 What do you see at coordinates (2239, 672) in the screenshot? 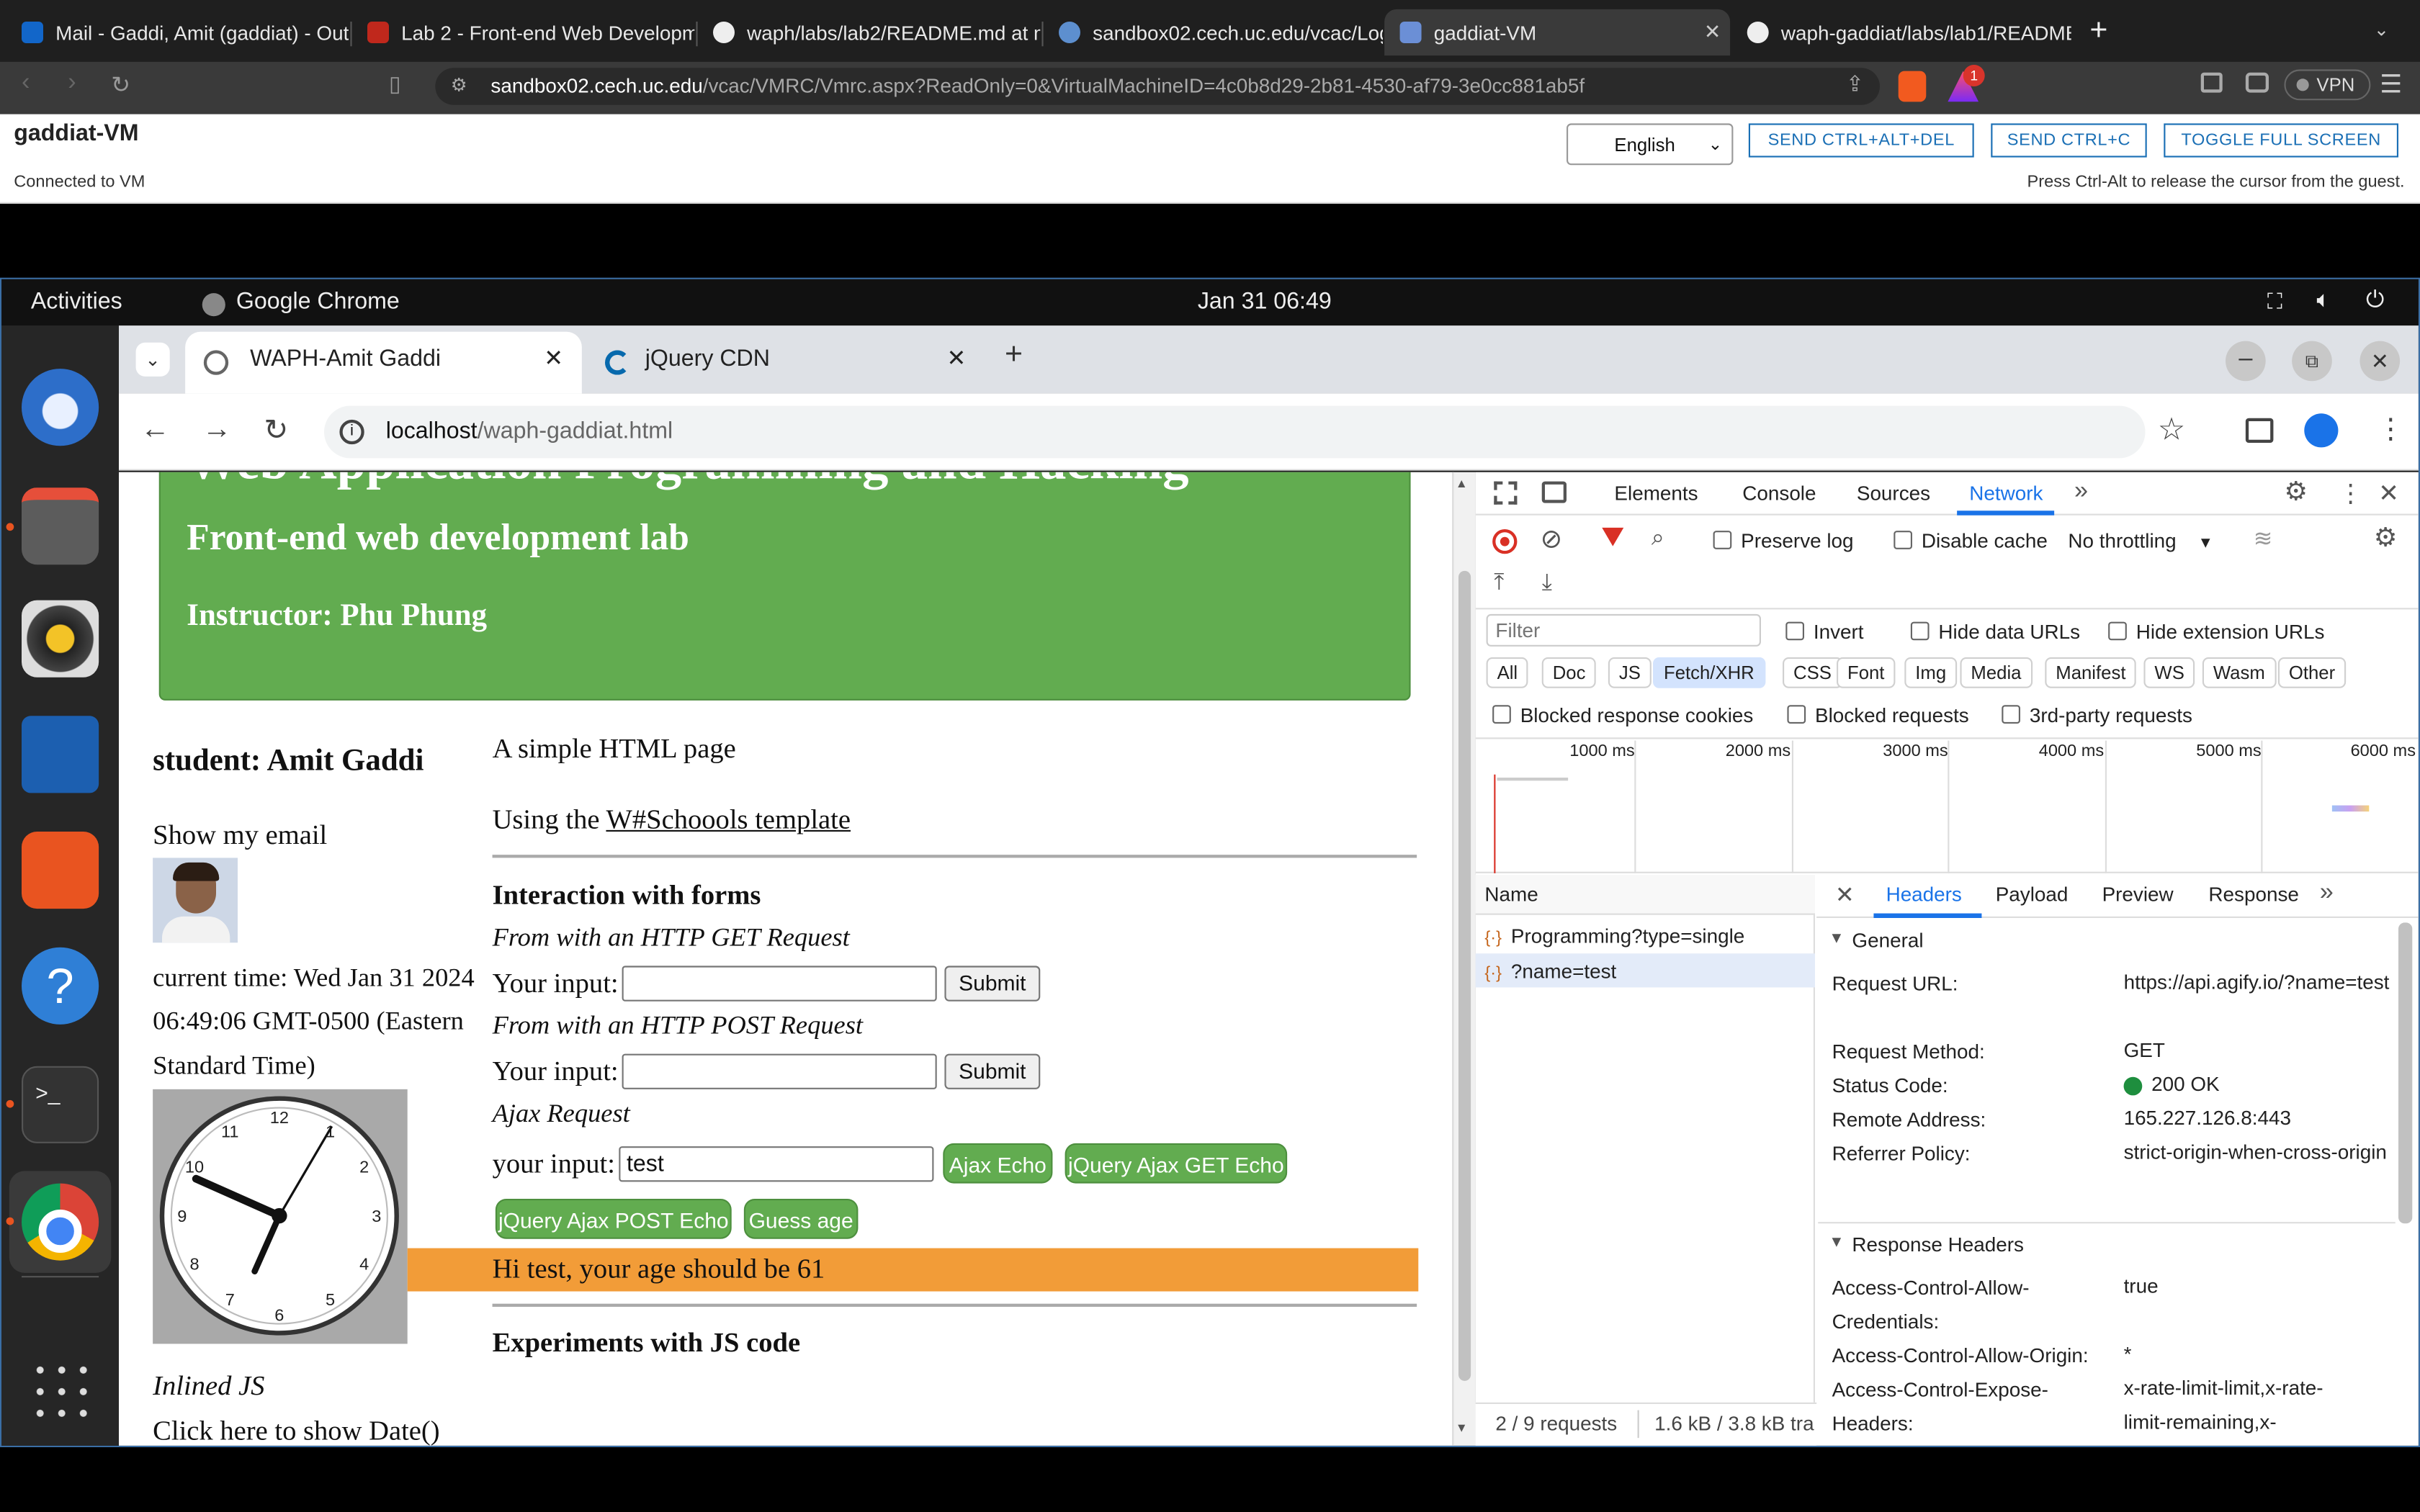
I see `chip-wasm: Wasm` at bounding box center [2239, 672].